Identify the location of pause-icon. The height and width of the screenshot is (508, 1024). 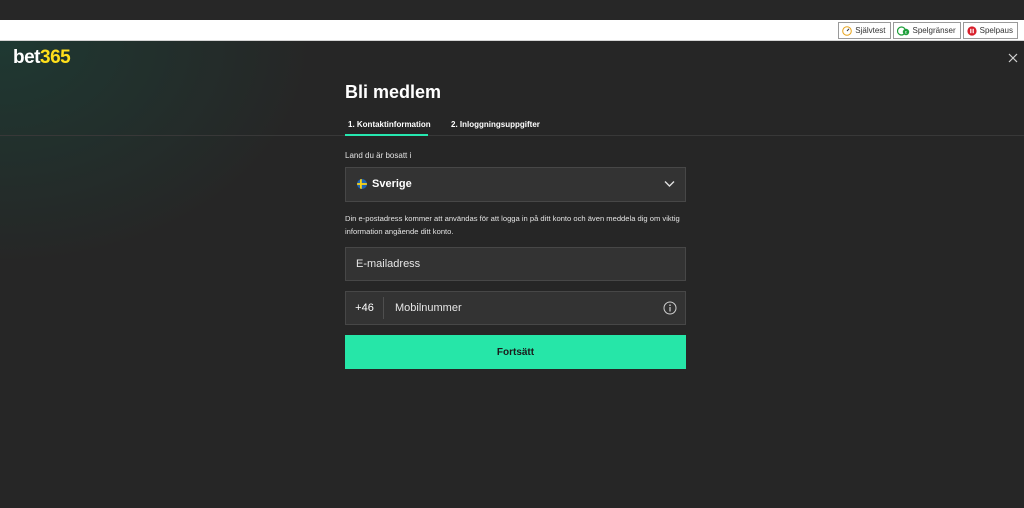
(972, 30).